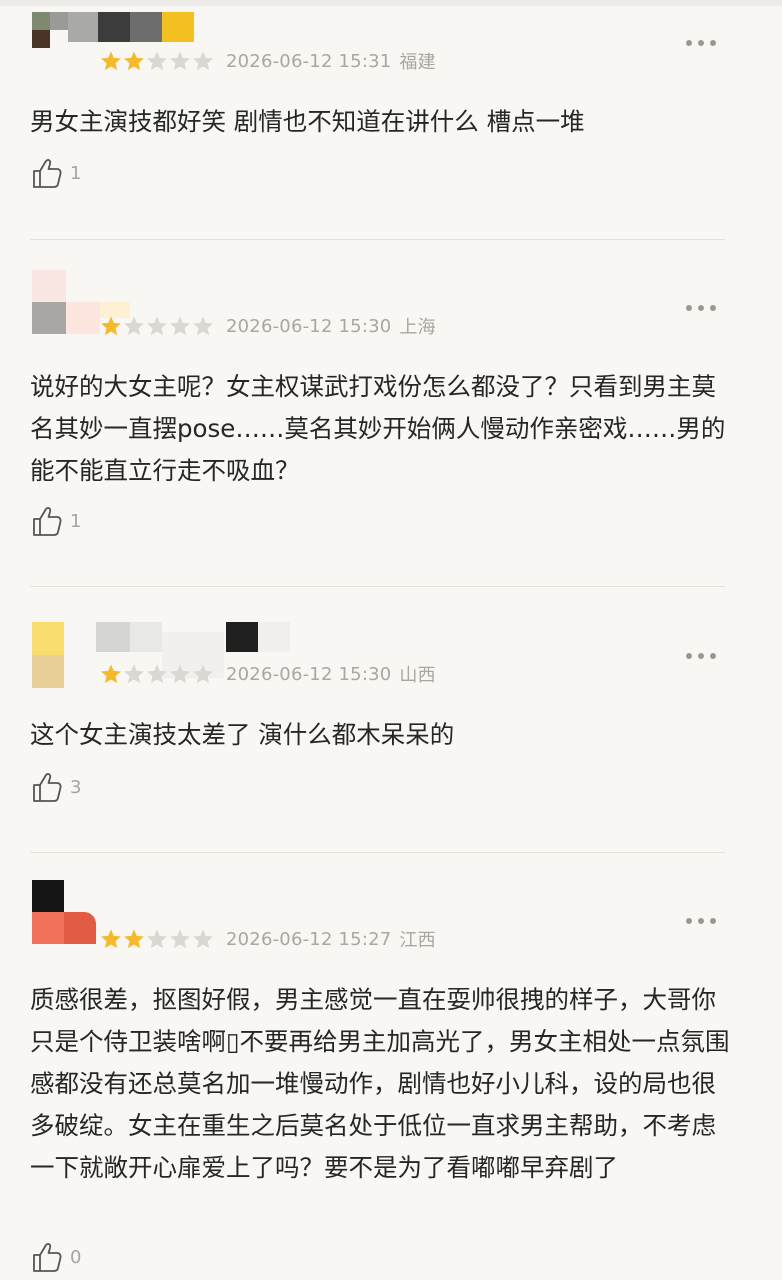 This screenshot has height=1280, width=782. I want to click on review-content: 这个女主演技太差了 演什么都木呆呆的, so click(242, 734).